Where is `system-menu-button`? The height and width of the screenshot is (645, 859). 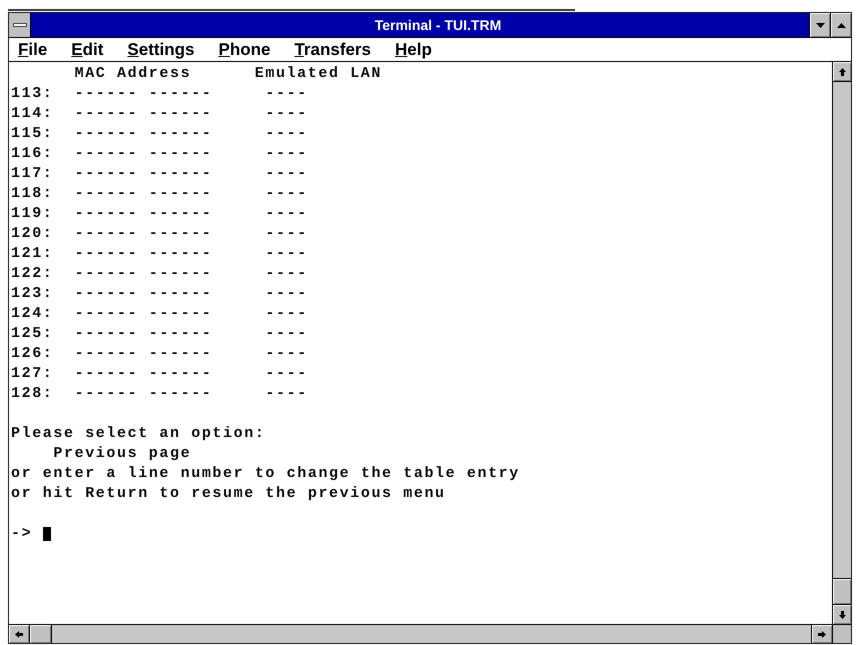
system-menu-button is located at coordinates (20, 25).